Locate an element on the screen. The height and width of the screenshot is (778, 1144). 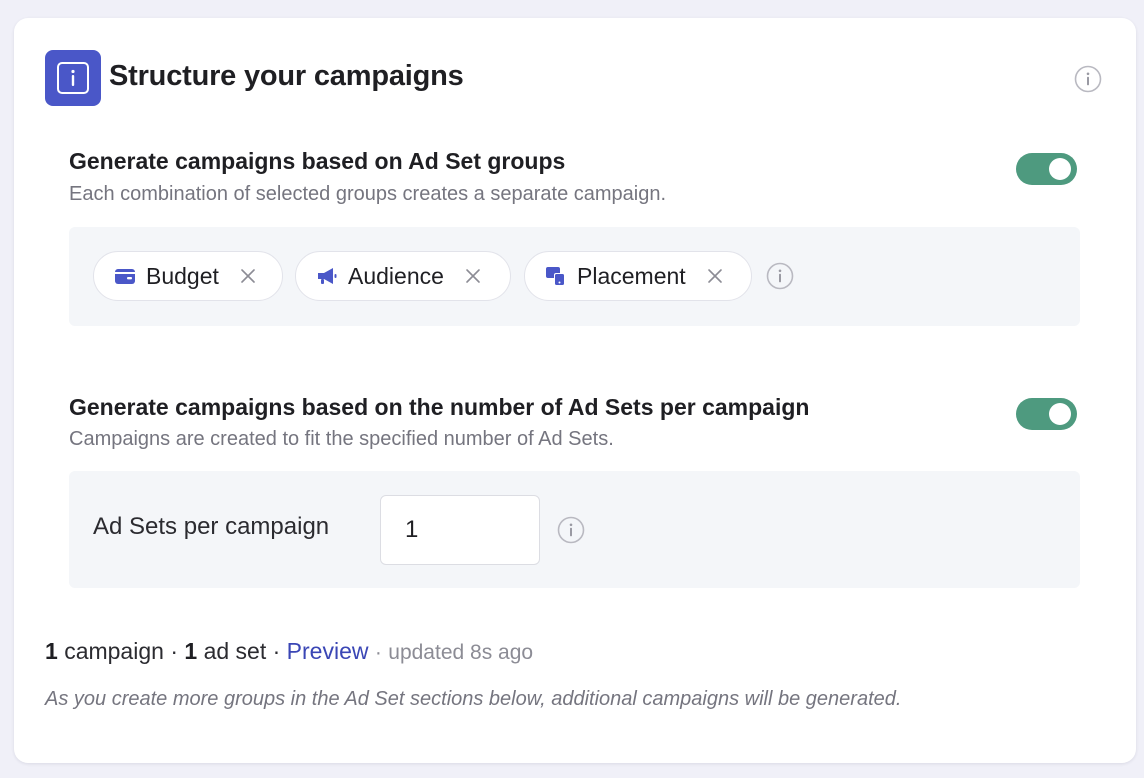
groups-toggle is located at coordinates (1046, 169).